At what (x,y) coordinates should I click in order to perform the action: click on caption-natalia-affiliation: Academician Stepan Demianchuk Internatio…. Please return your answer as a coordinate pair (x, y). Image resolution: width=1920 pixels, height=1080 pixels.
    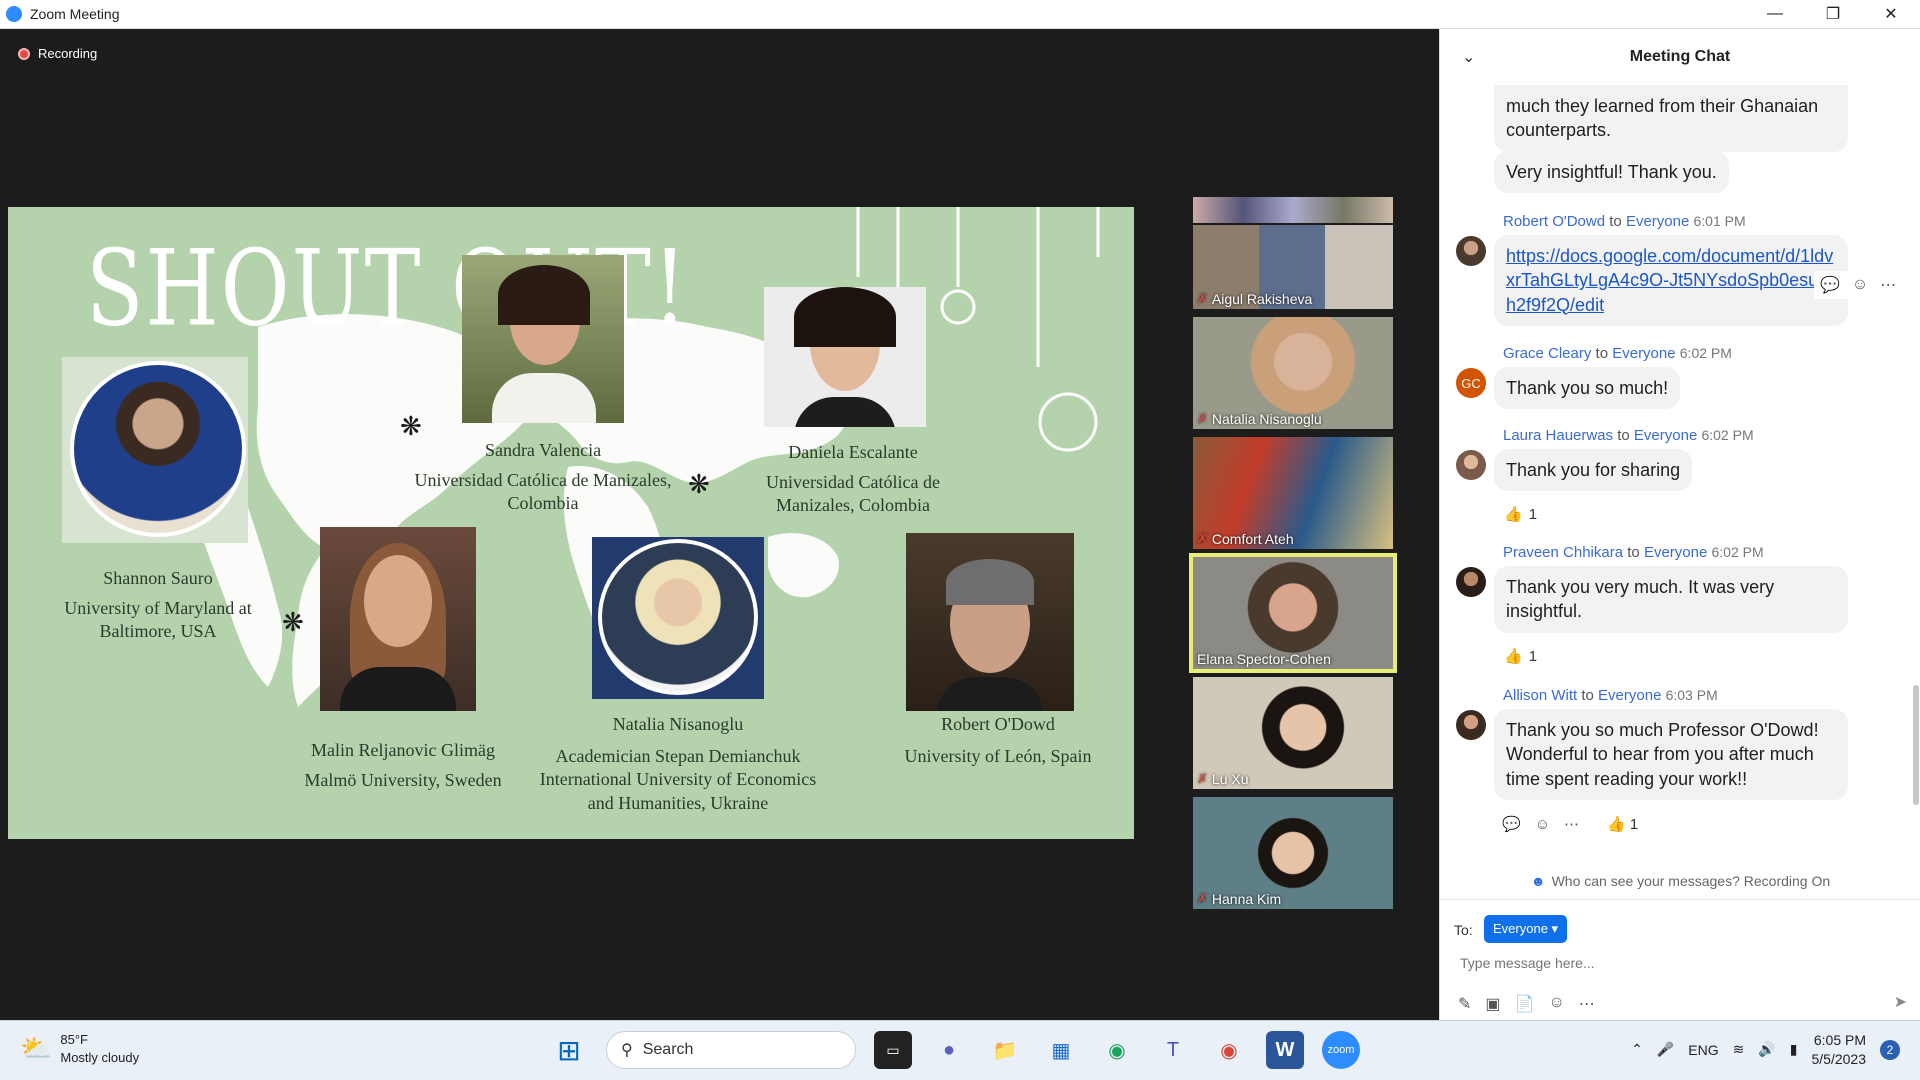
    Looking at the image, I should click on (678, 779).